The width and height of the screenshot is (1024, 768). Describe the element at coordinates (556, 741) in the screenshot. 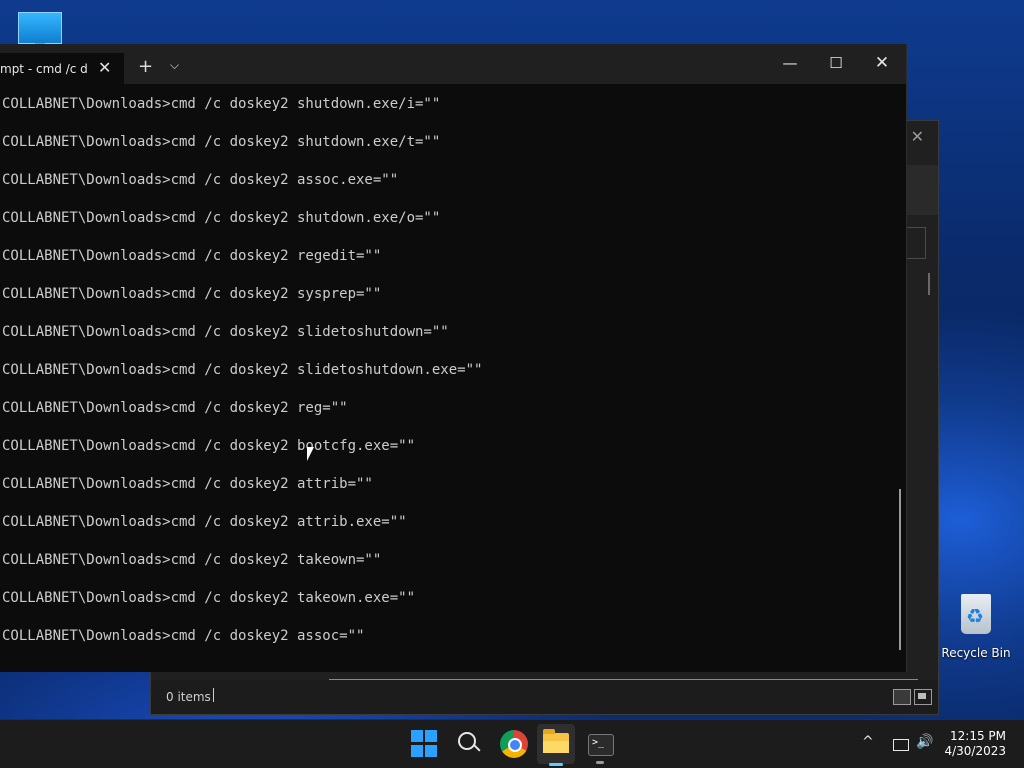

I see `folder-icon` at that location.